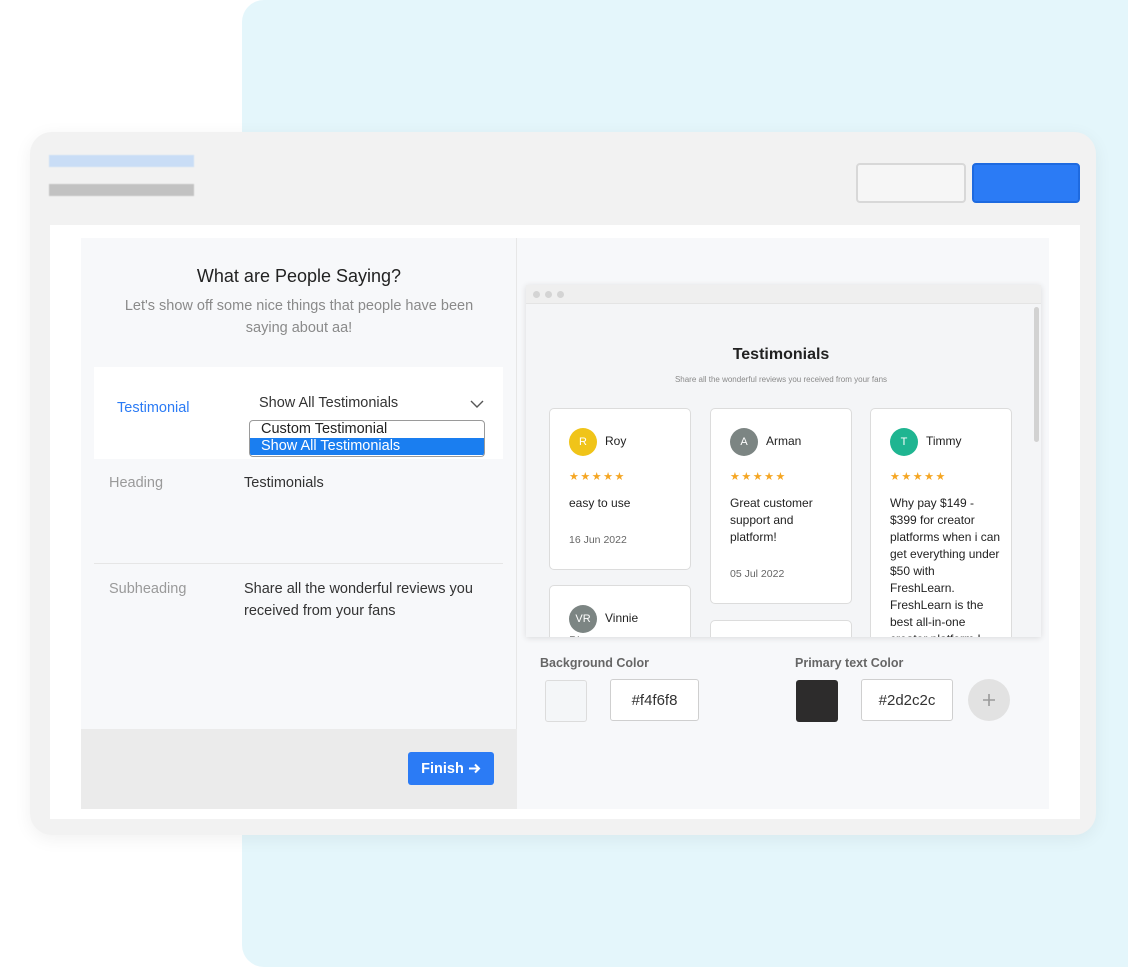 The height and width of the screenshot is (967, 1128). I want to click on finish-button-label: Finish, so click(442, 768).